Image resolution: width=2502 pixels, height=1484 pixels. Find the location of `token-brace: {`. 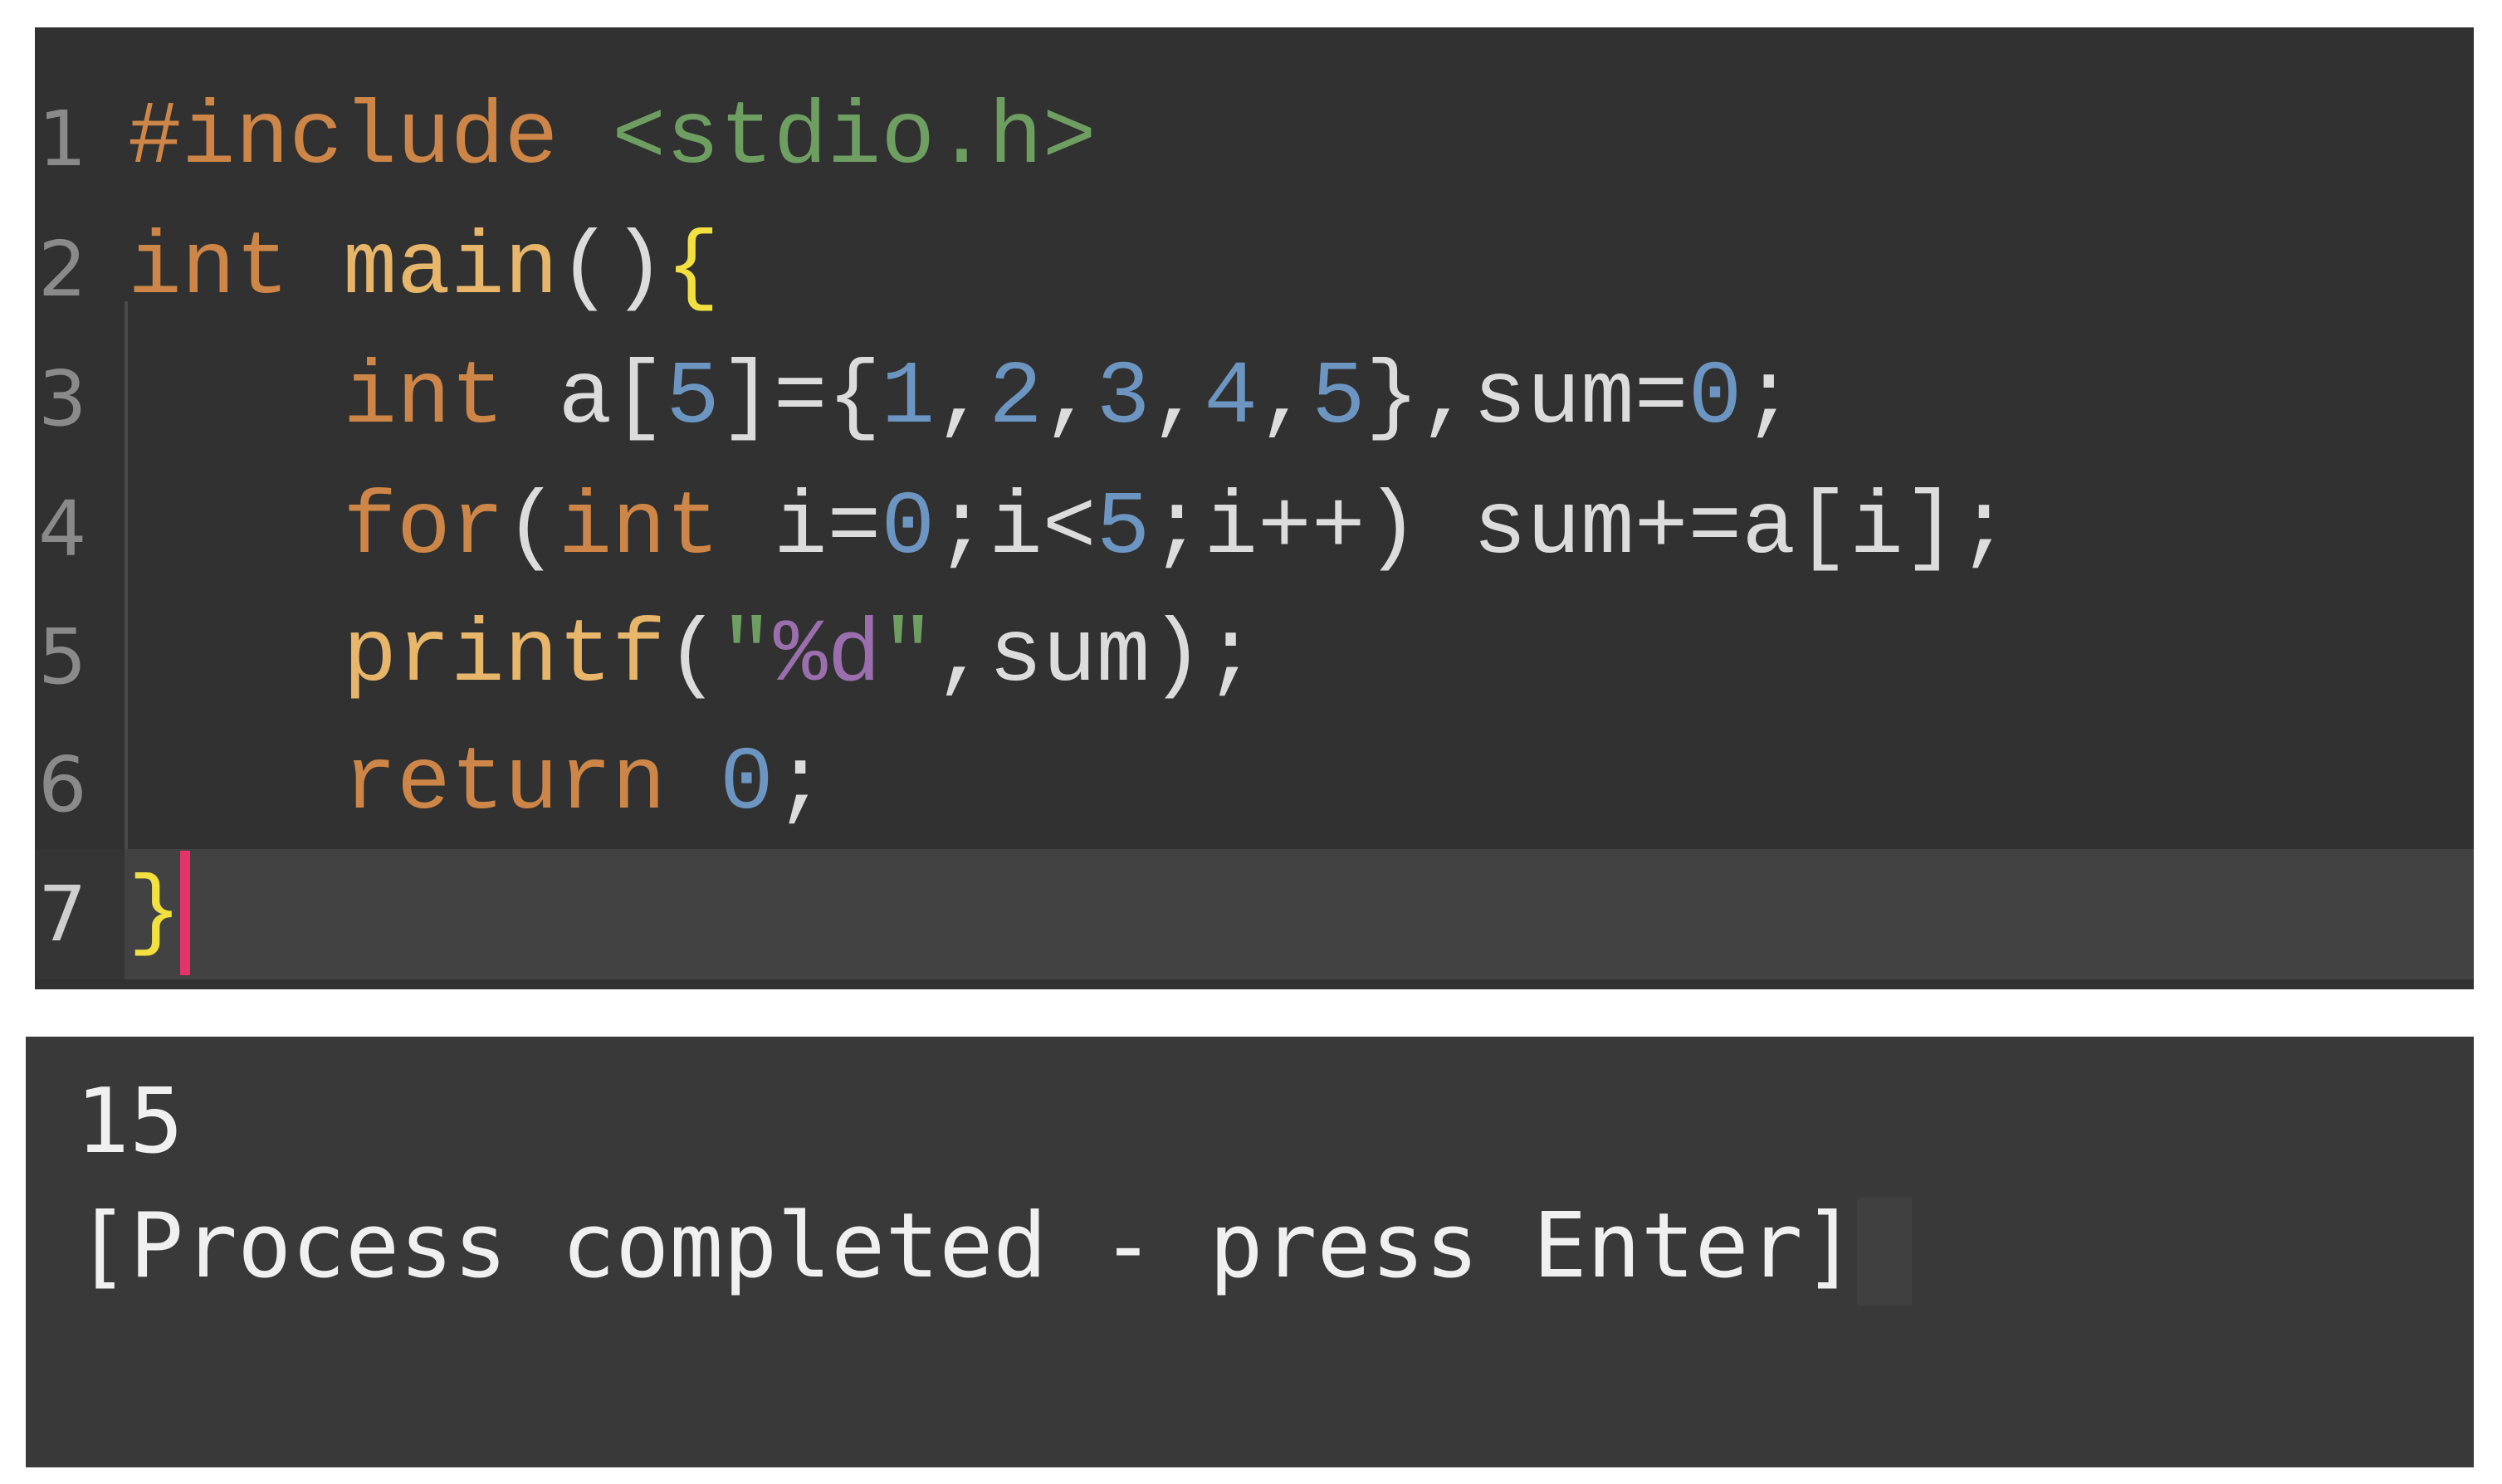

token-brace: { is located at coordinates (693, 269).